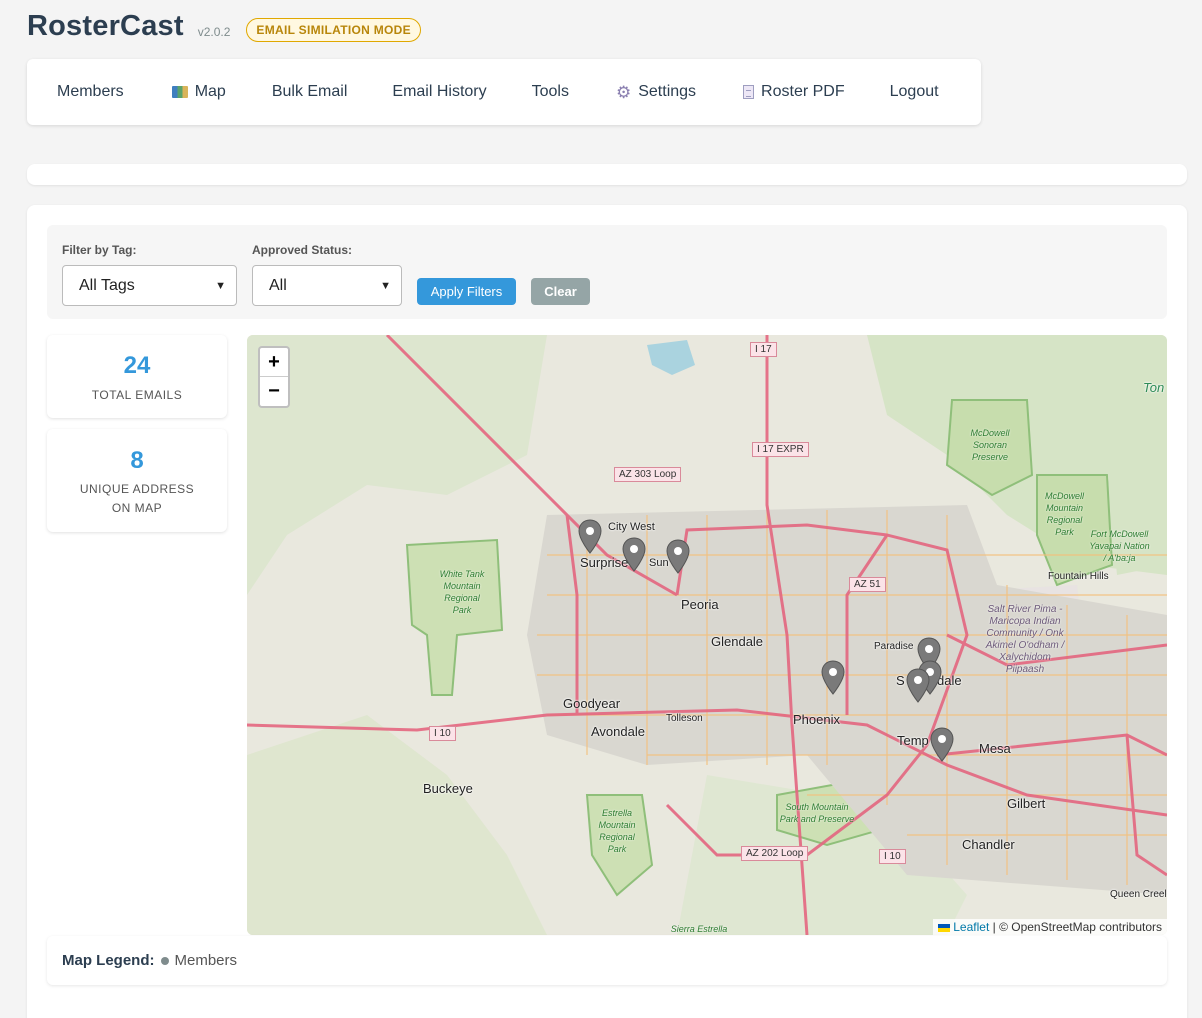 The image size is (1202, 1018). I want to click on members-dot-icon, so click(164, 960).